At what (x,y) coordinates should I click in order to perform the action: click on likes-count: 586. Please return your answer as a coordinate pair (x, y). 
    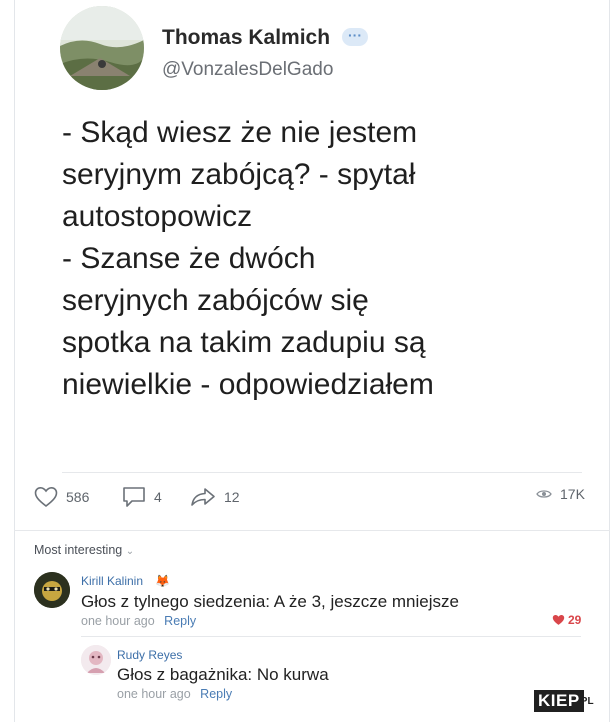
    Looking at the image, I should click on (78, 497).